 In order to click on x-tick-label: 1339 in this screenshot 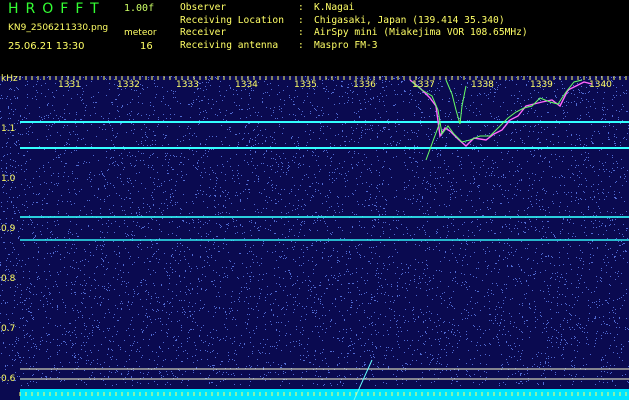, I will do `click(541, 85)`.